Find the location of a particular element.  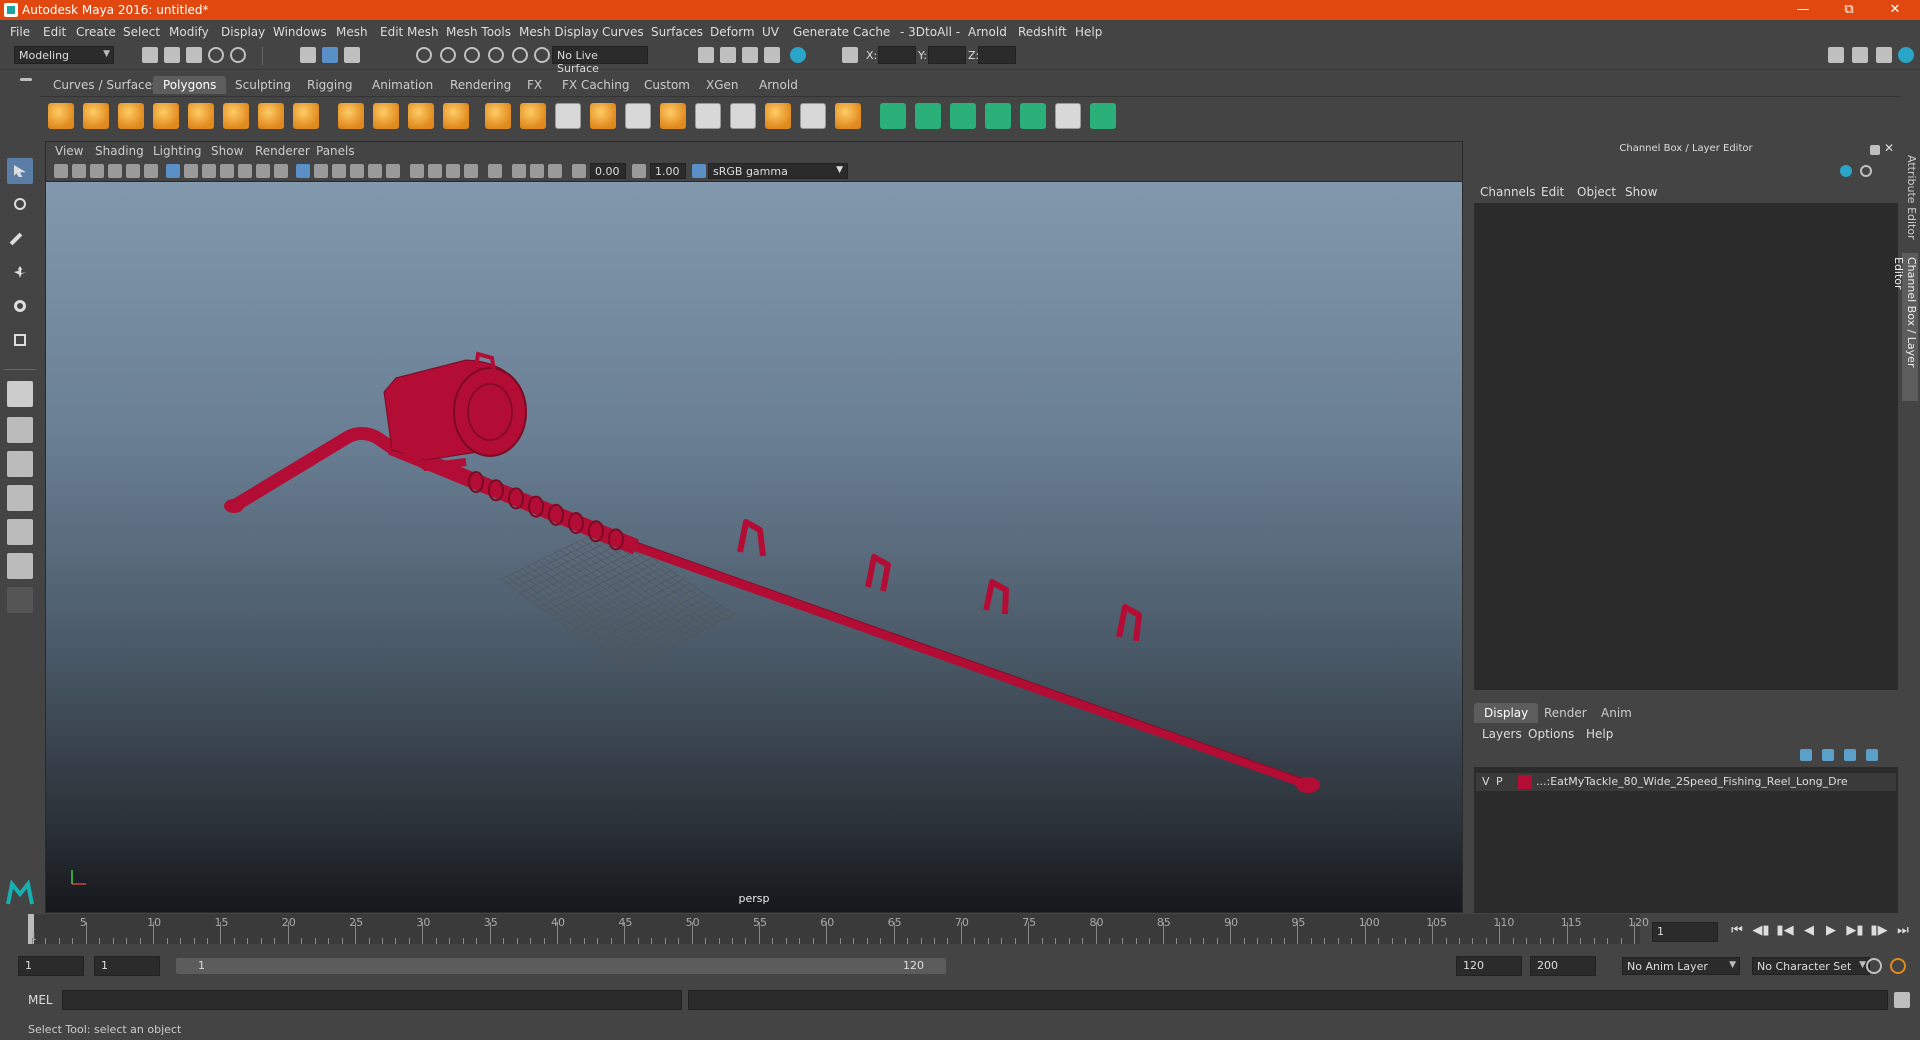

edit-menu: Edit is located at coordinates (1552, 192).